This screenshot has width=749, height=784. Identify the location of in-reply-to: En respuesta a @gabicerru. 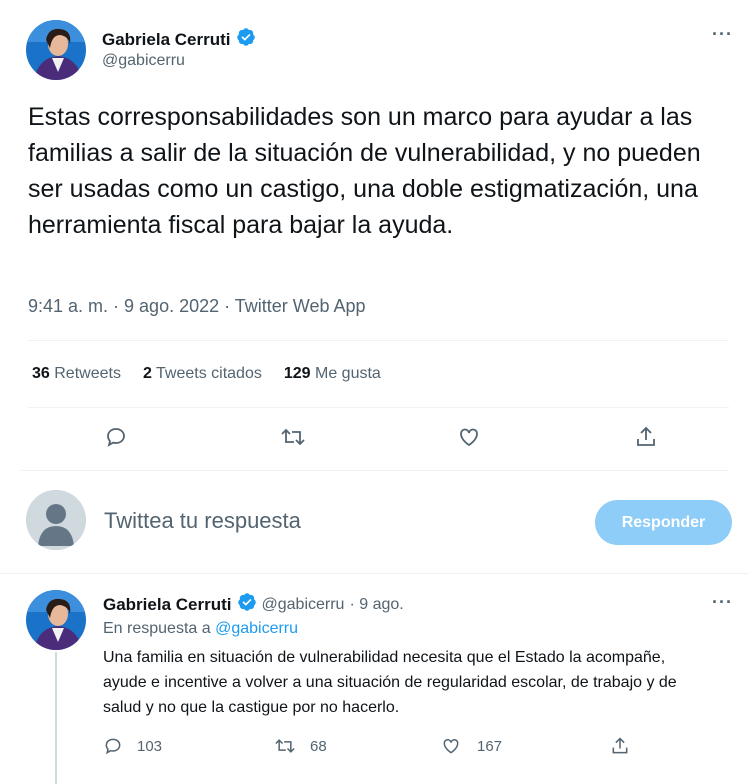
(201, 628).